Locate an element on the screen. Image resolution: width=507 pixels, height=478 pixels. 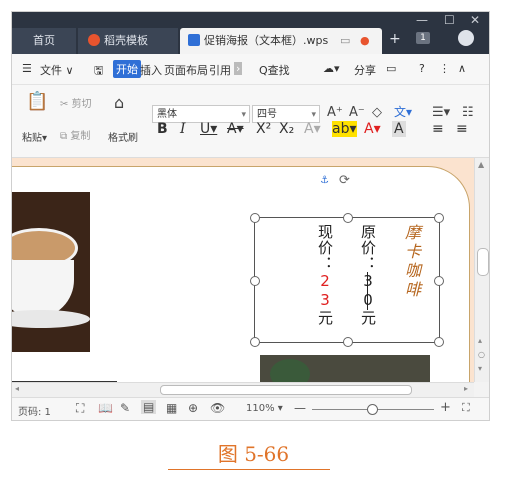
phonetic-guide-icon: 文▾ is located at coordinates (403, 111).